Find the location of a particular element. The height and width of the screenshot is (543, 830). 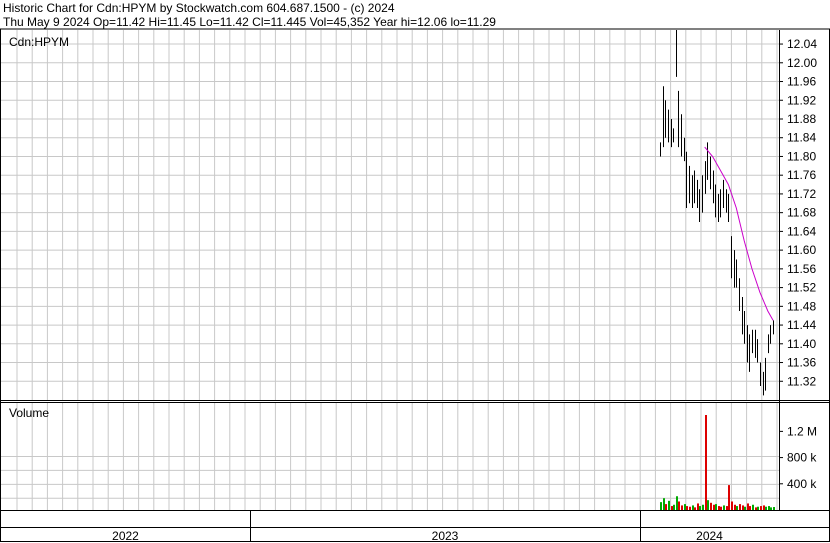

price-tick-label: 11.52 is located at coordinates (801, 288).